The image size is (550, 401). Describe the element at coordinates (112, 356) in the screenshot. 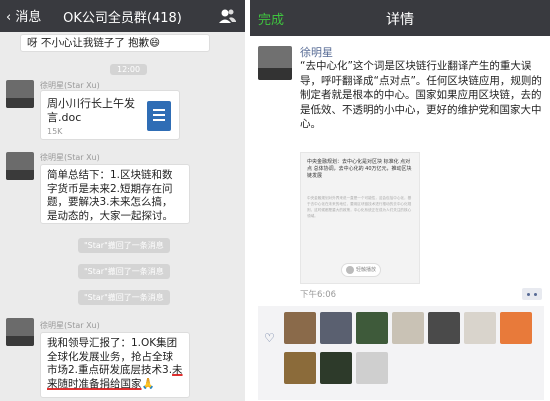

I see `message-text: 我和领导汇报了：1.OK集团全球化发展业务，抢占全球市场2.重点研发底层技术3.` at that location.